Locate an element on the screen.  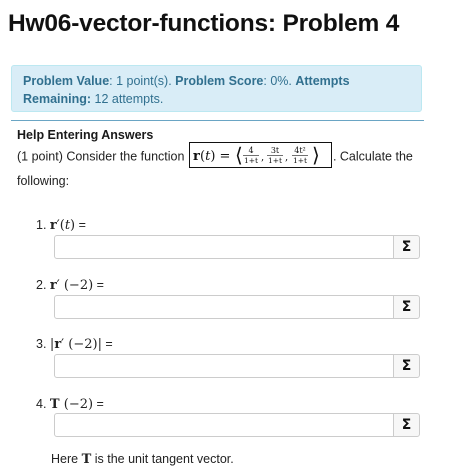
problem-lead: (1 point) Consider the function is located at coordinates (102, 156).